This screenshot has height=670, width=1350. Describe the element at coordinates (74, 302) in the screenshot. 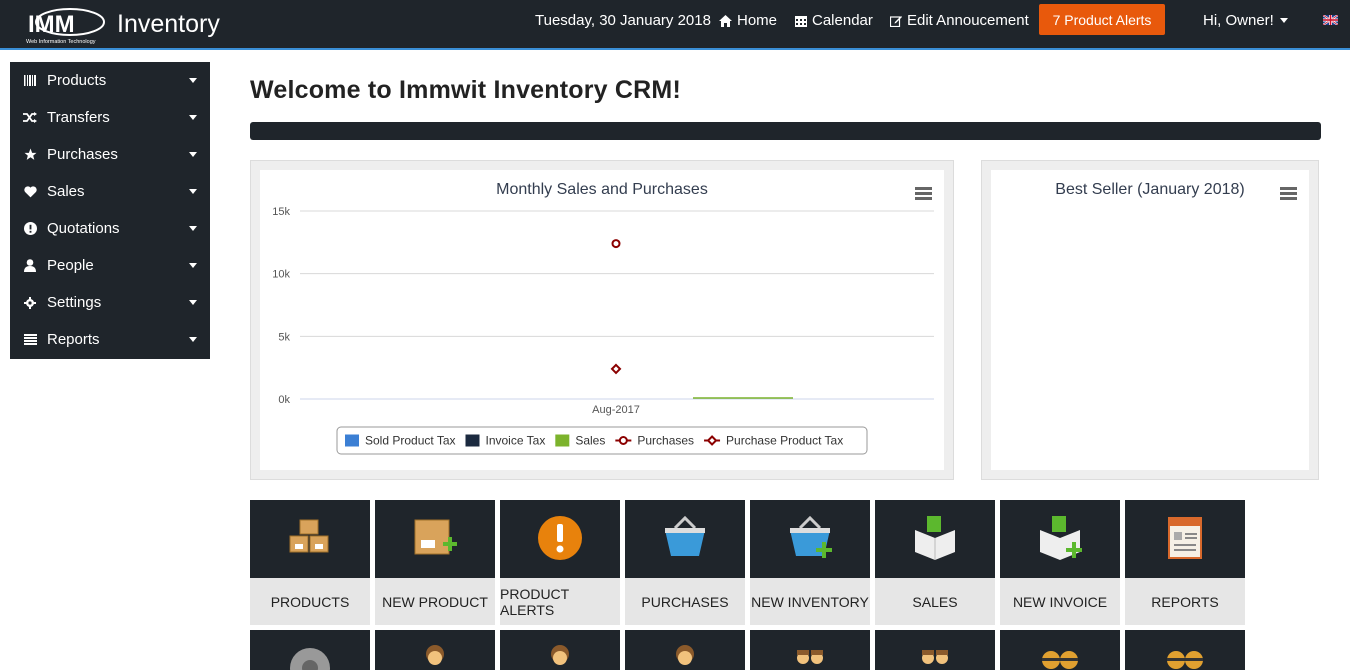

I see `sidebar-item-label: Settings` at that location.